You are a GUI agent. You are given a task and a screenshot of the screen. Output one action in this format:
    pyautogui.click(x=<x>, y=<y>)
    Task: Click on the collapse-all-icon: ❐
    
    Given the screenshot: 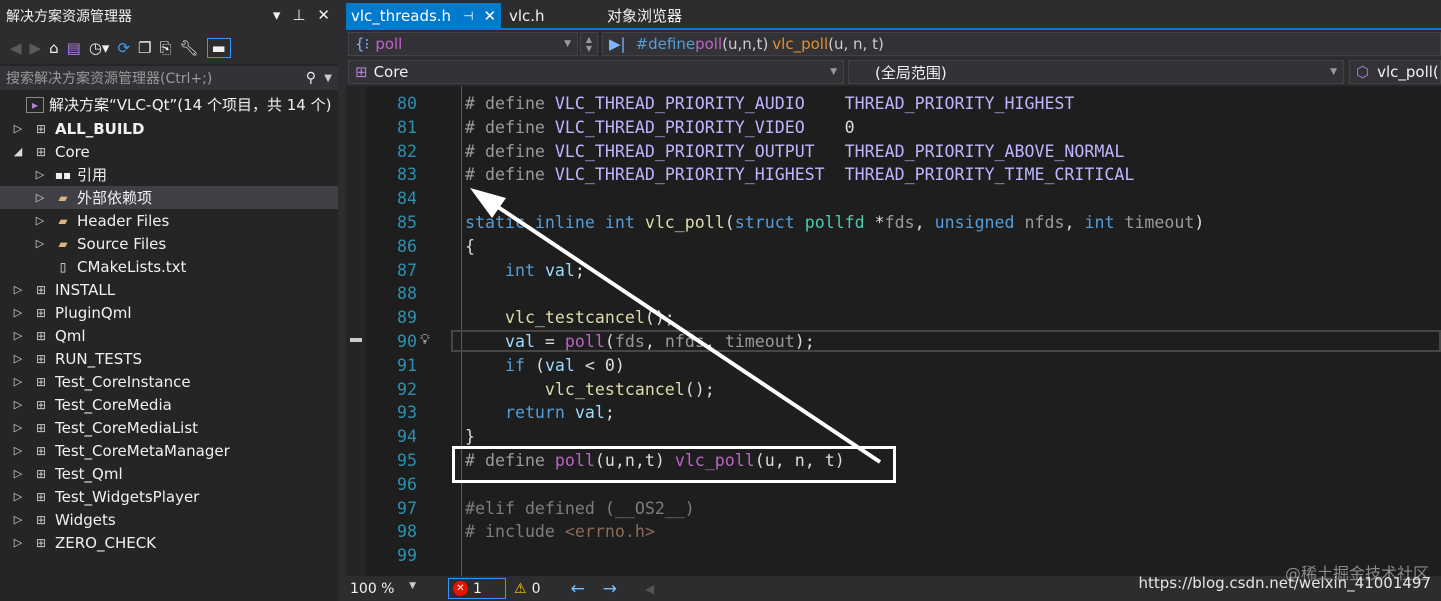 What is the action you would take?
    pyautogui.click(x=144, y=48)
    